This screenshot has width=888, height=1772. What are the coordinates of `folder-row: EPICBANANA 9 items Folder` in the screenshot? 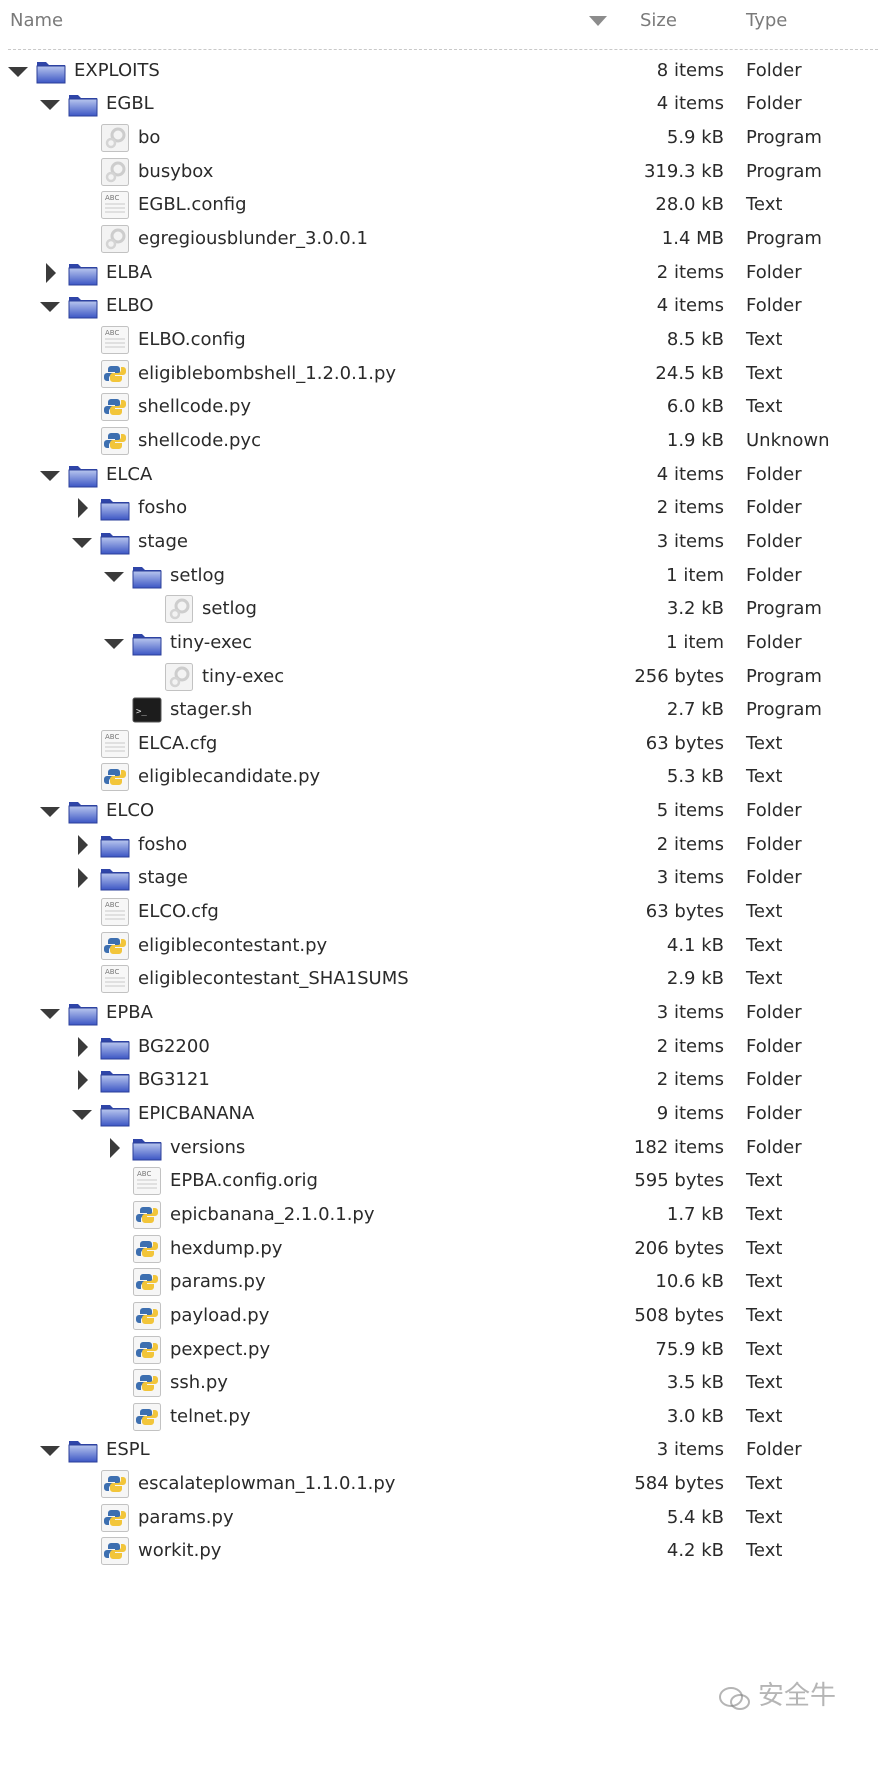 It's located at (444, 1114).